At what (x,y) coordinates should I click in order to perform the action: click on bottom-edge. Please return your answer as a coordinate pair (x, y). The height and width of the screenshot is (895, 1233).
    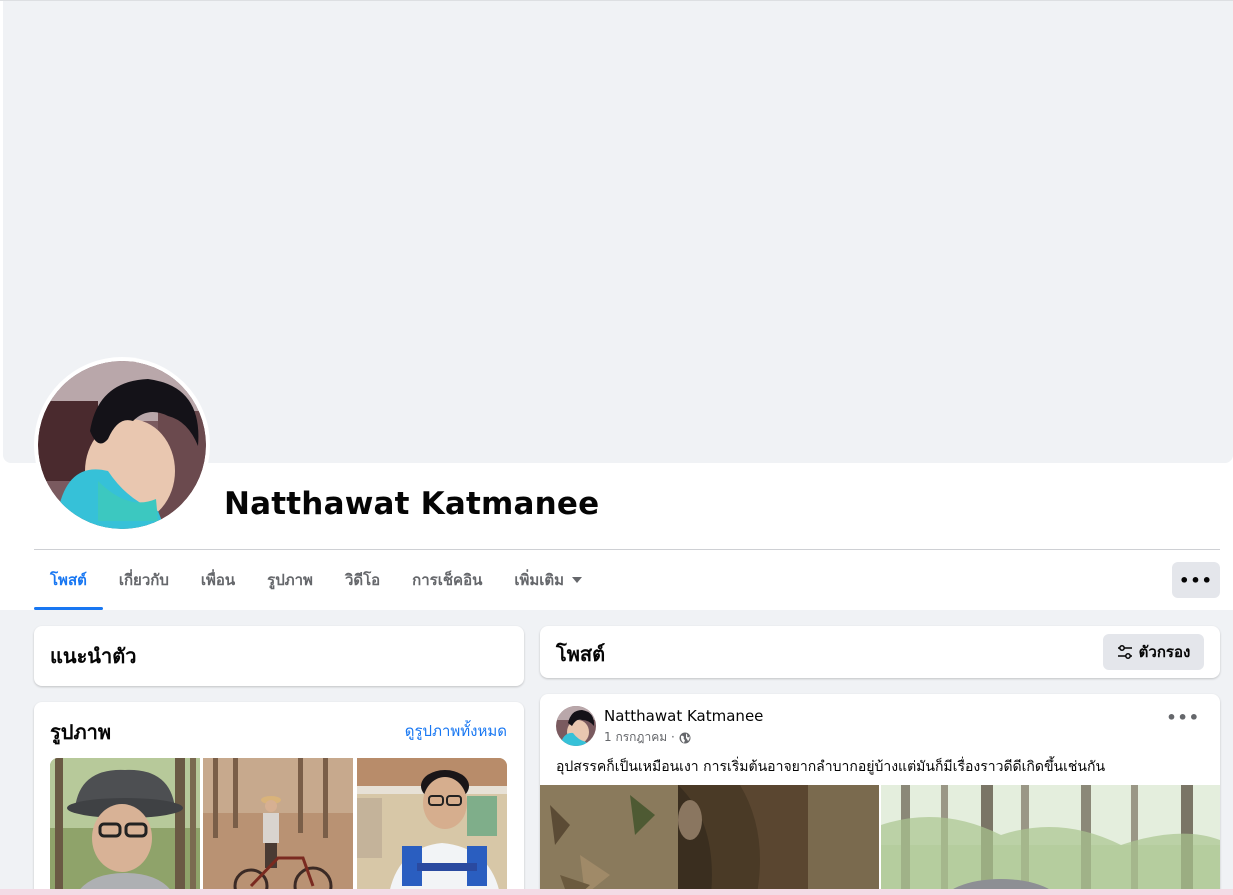
    Looking at the image, I should click on (616, 892).